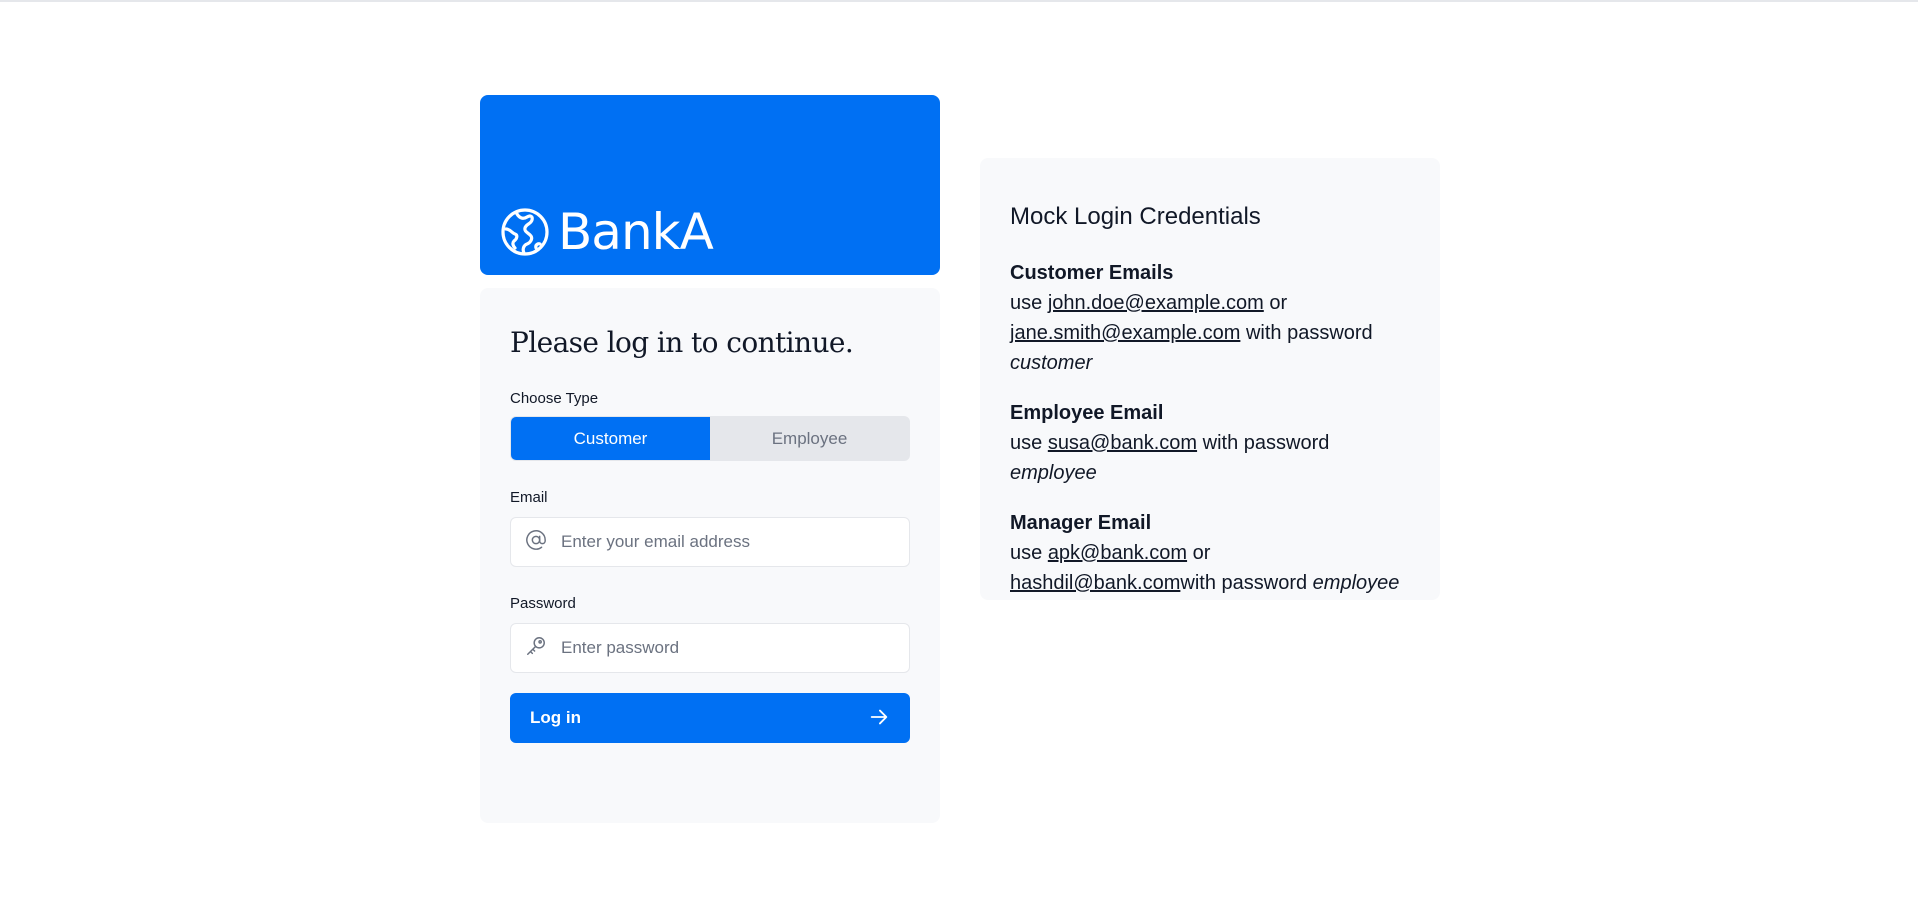  I want to click on globe-icon, so click(525, 232).